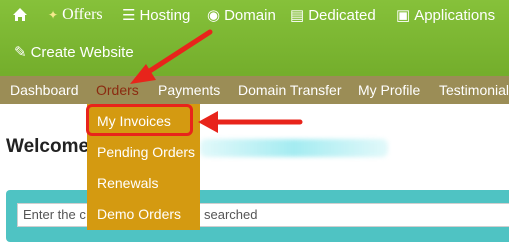 This screenshot has width=509, height=242. Describe the element at coordinates (250, 122) in the screenshot. I see `arrow-to-my-invoices-icon` at that location.